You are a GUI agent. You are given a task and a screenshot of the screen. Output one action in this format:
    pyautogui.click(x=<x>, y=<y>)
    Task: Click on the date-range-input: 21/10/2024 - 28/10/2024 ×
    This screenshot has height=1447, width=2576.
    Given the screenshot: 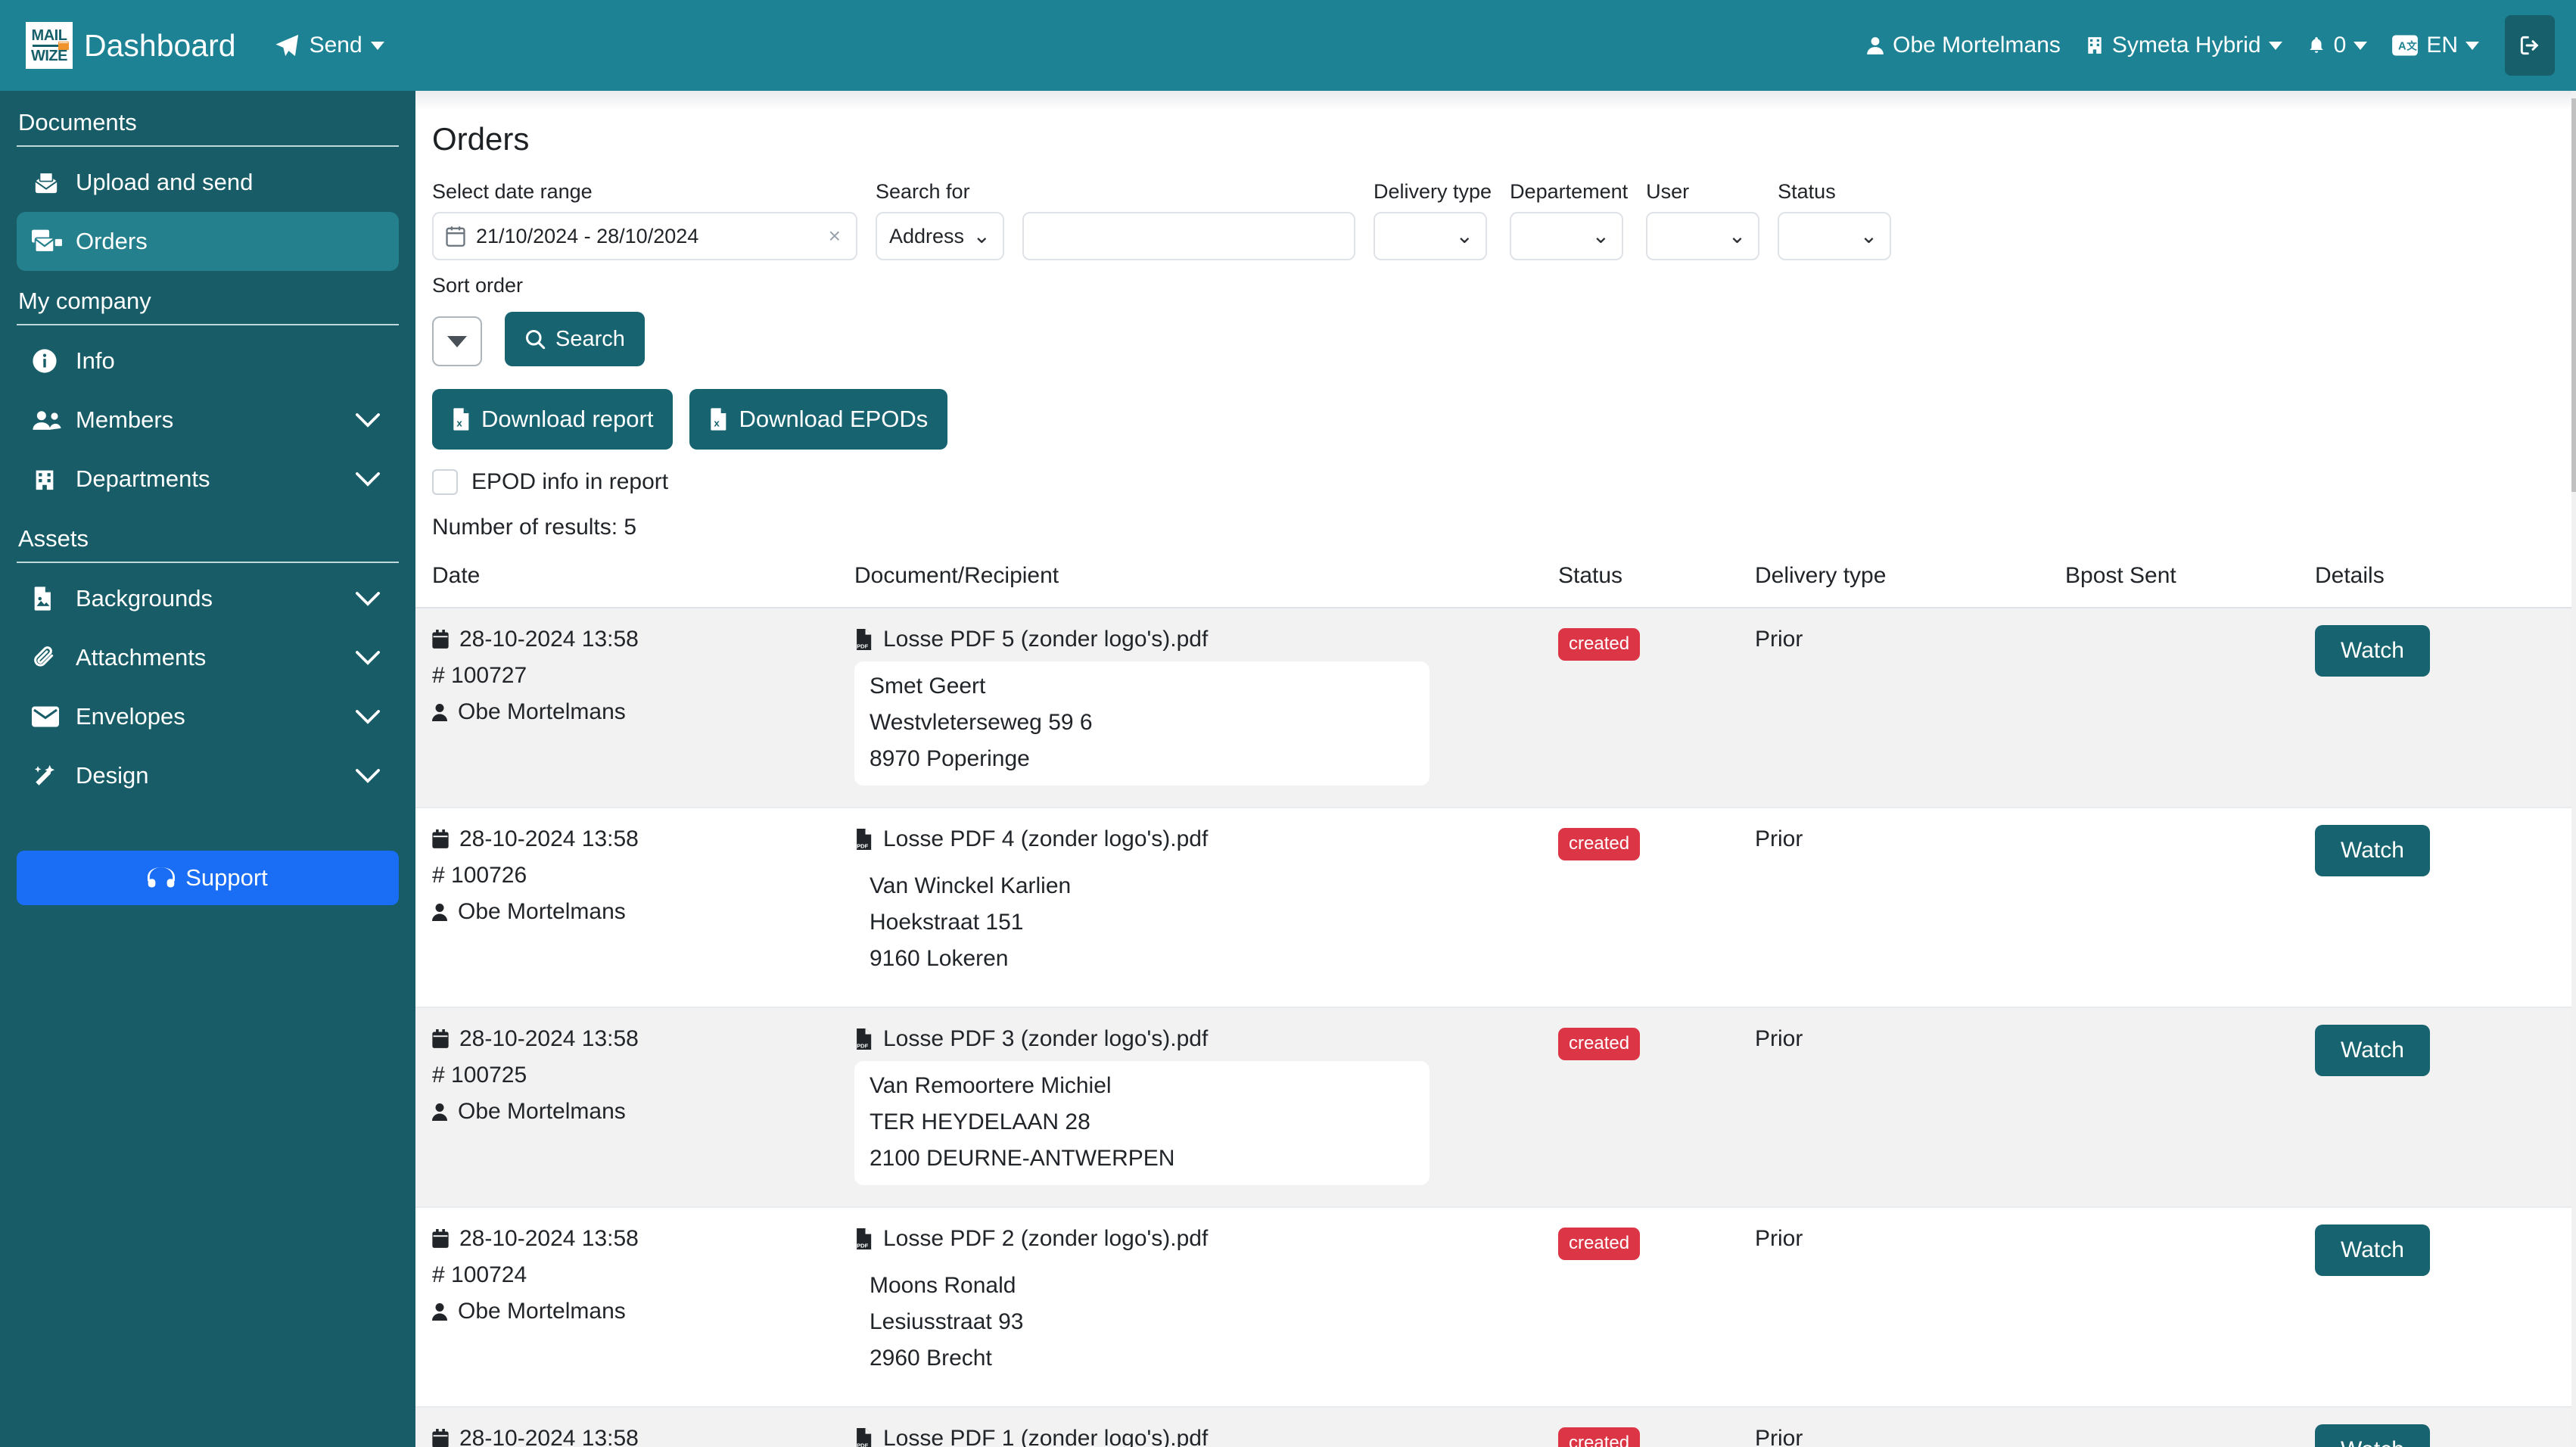 What is the action you would take?
    pyautogui.click(x=644, y=236)
    